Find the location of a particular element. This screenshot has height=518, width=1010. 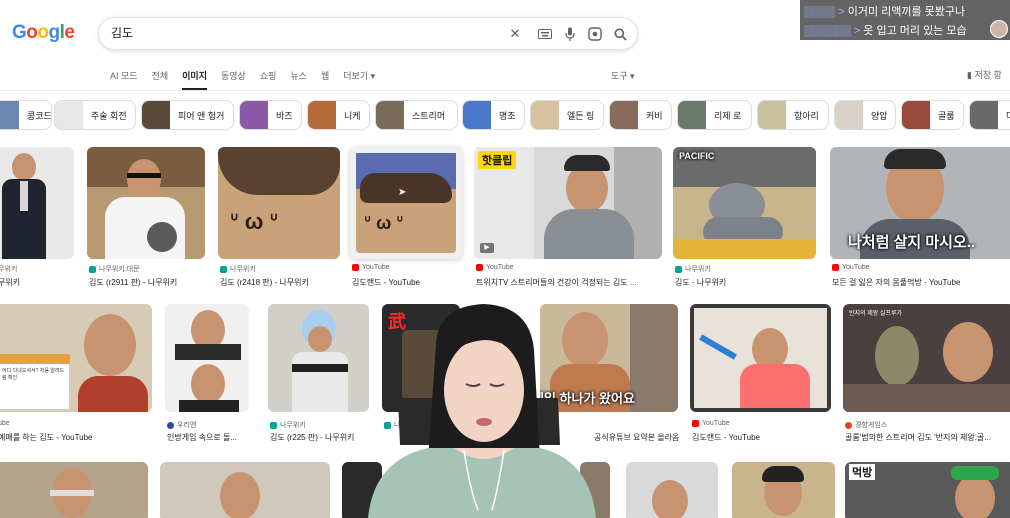

result-image: ᐡ ω ᐡ is located at coordinates (279, 203).